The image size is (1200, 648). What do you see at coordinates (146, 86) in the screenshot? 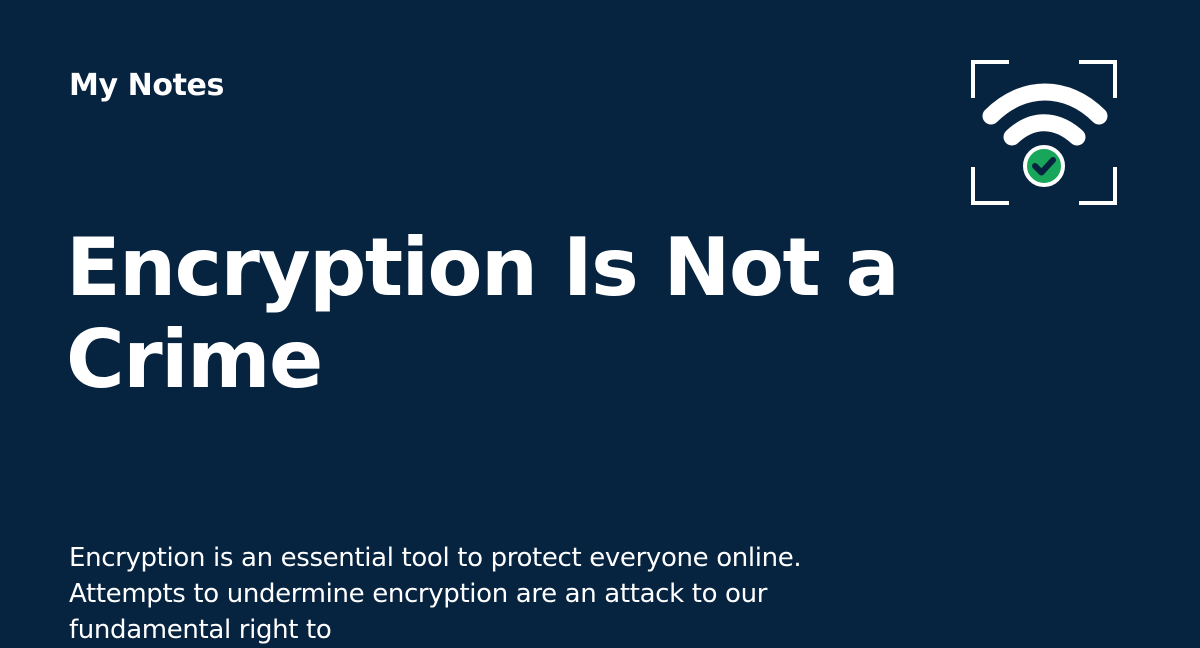
I see `site-name: My Notes` at bounding box center [146, 86].